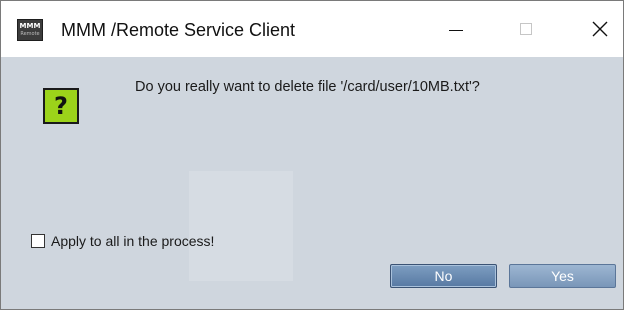  I want to click on window-title: MMM /Remote Service Client, so click(178, 30).